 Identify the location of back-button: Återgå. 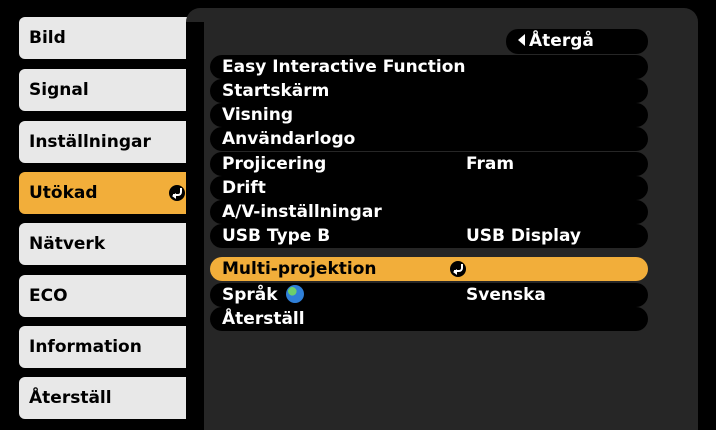
(577, 41).